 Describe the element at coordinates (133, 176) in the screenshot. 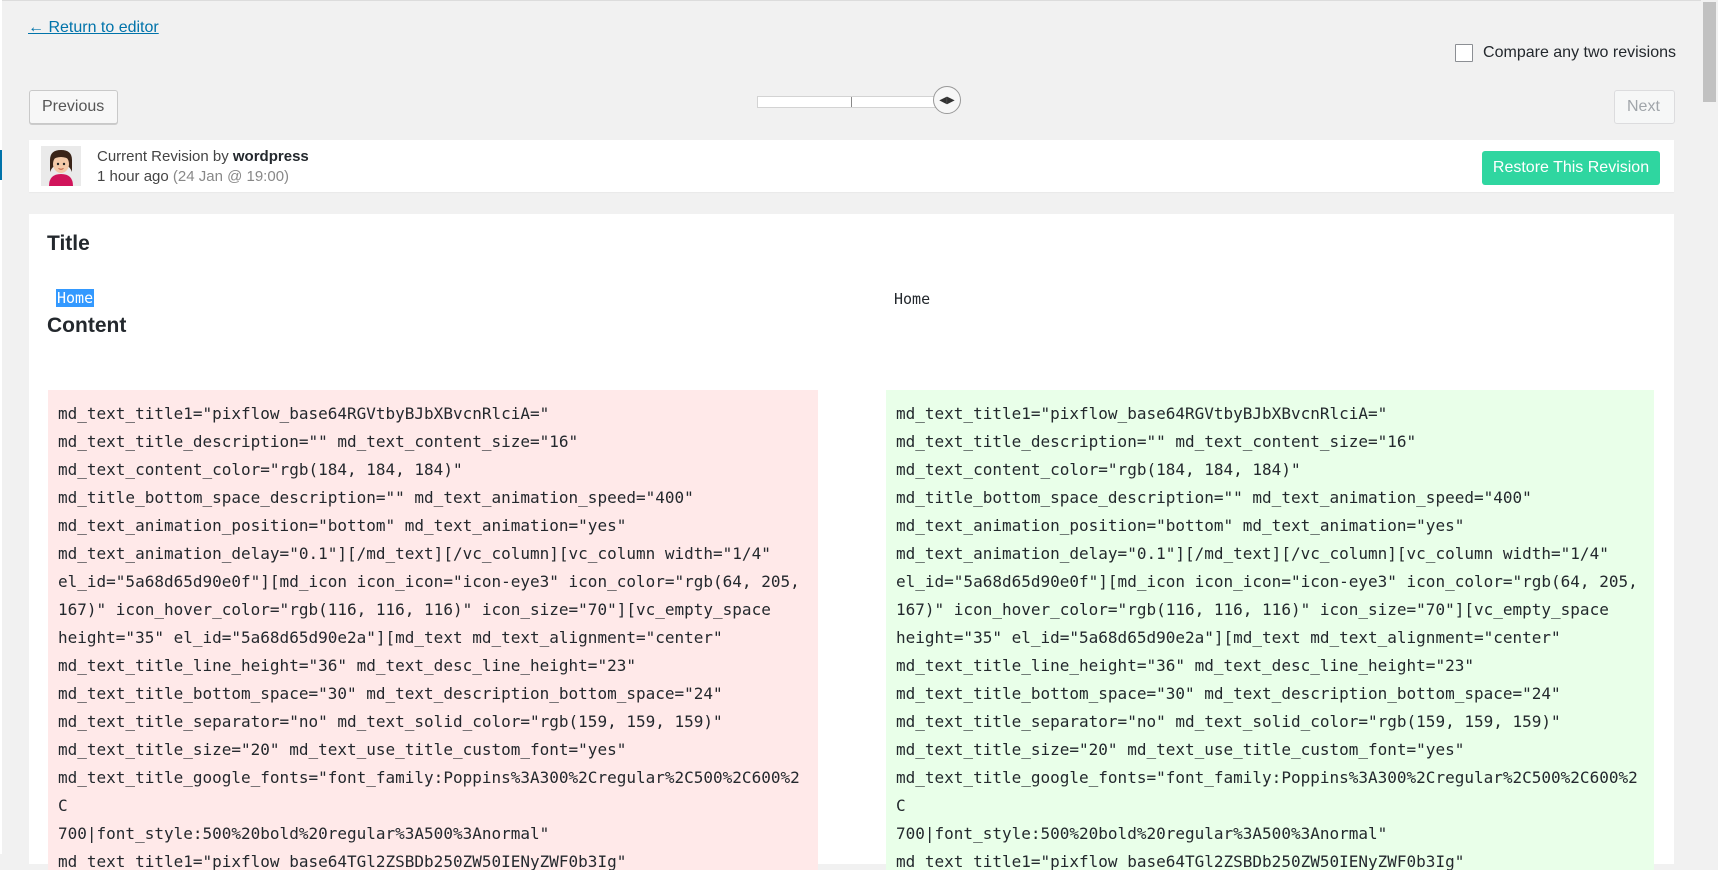

I see `revision-time-ago: 1 hour ago` at that location.